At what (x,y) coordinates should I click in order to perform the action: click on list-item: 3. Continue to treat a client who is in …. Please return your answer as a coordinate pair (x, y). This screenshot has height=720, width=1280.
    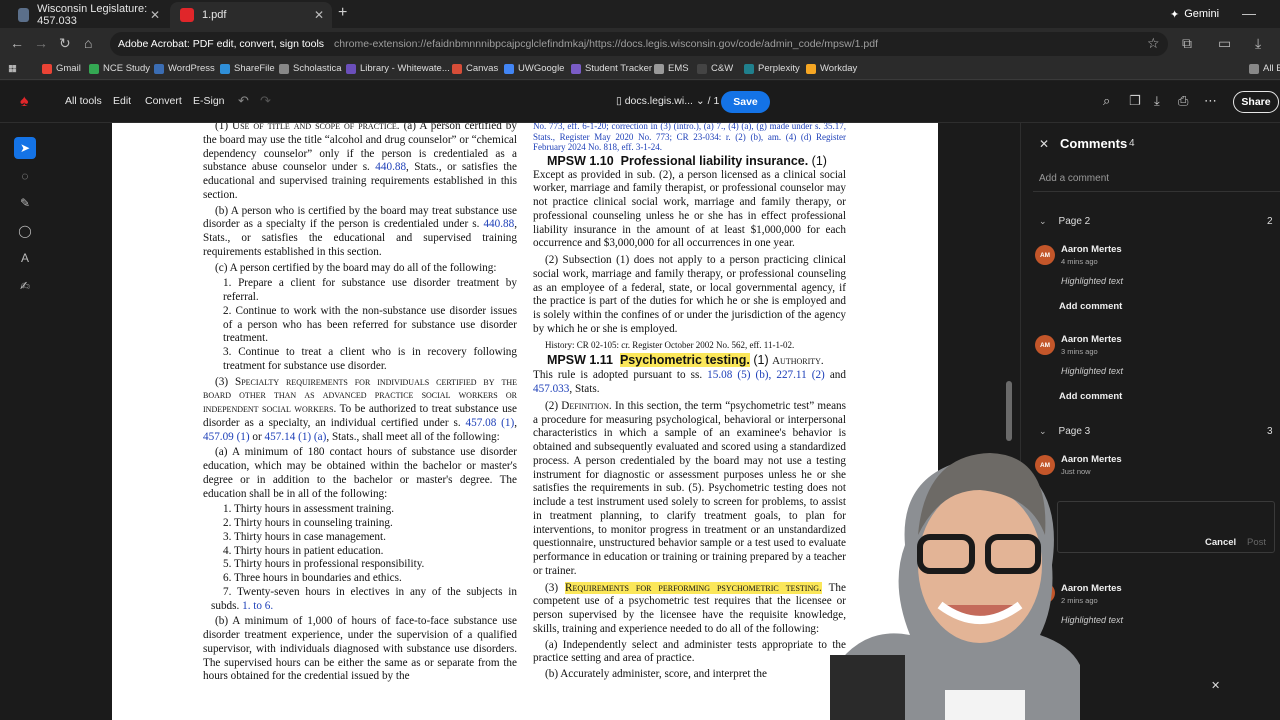
    Looking at the image, I should click on (370, 359).